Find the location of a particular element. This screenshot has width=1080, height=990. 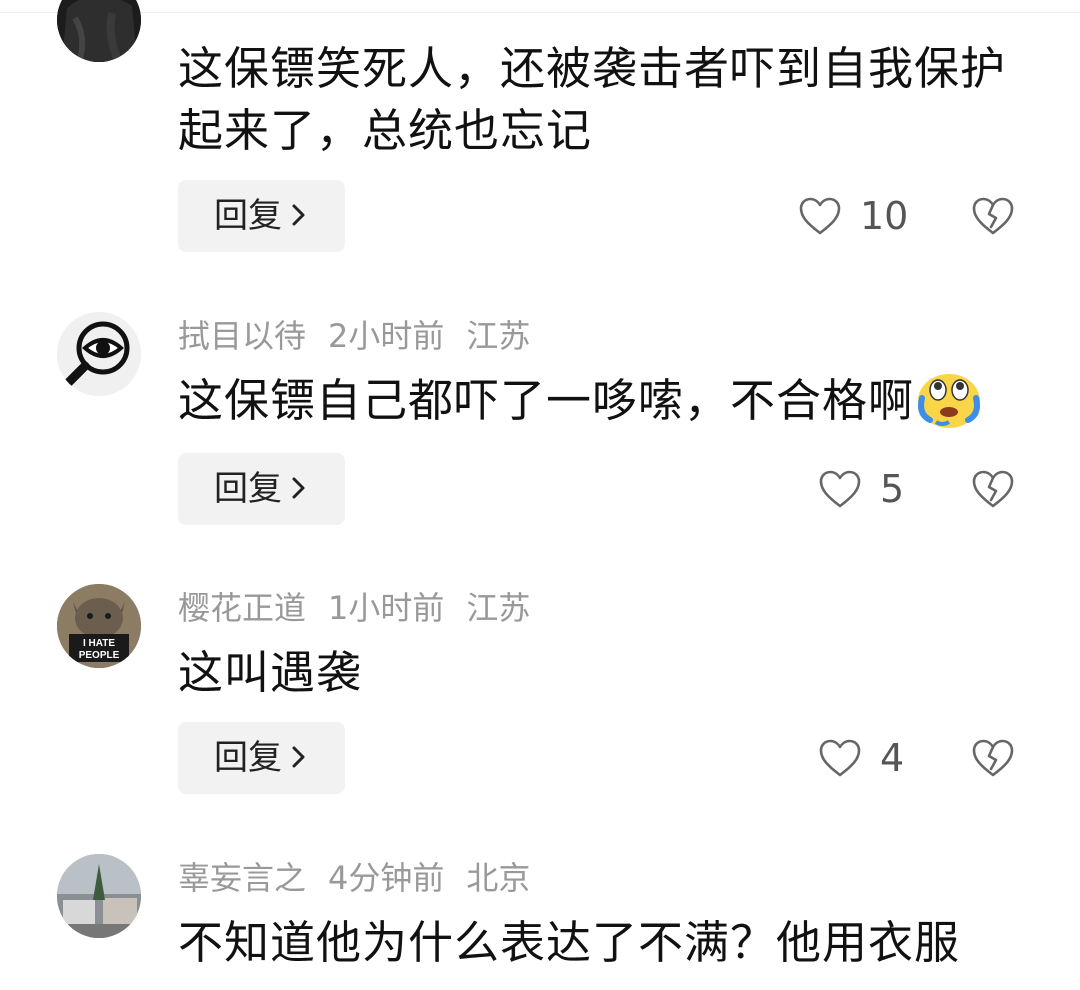

like-count: 10 is located at coordinates (884, 216).